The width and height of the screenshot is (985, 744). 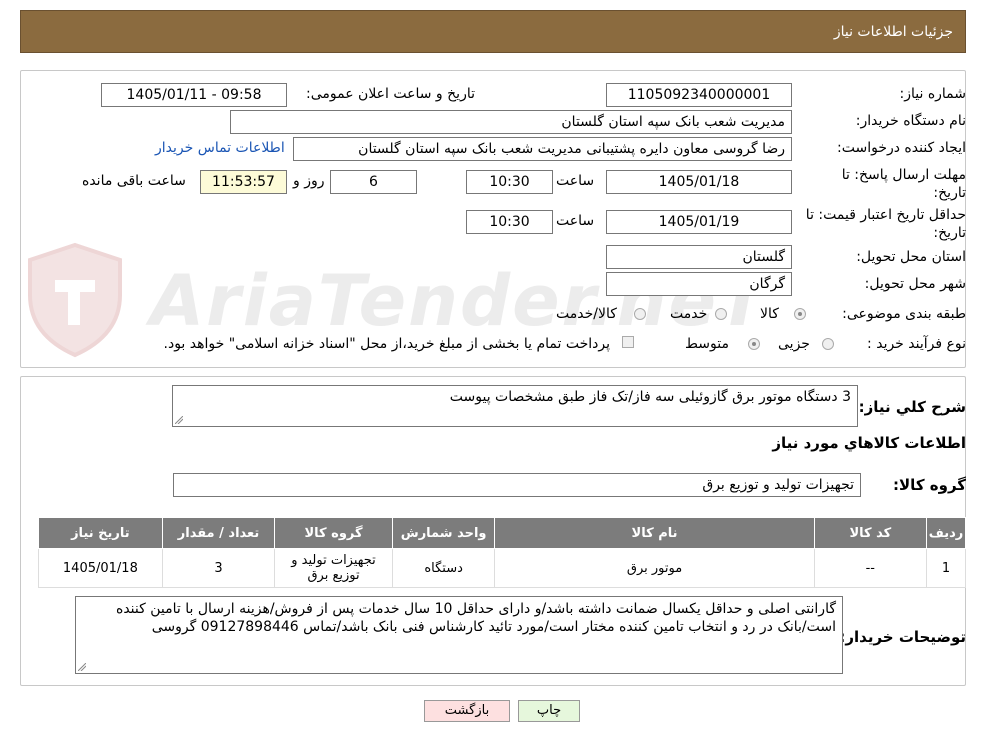 I want to click on cell-item-code: --, so click(x=870, y=568).